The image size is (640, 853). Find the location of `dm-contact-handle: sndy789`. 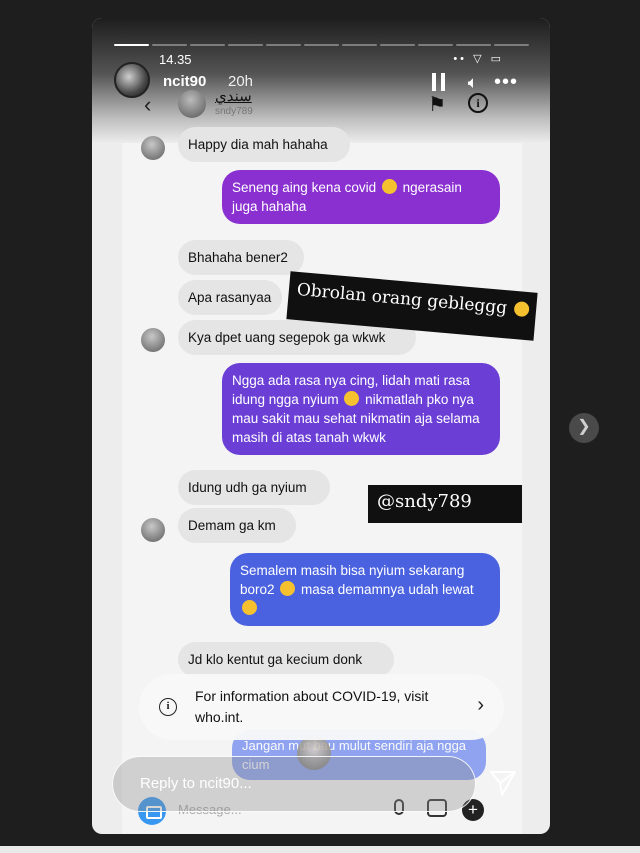

dm-contact-handle: sndy789 is located at coordinates (234, 111).